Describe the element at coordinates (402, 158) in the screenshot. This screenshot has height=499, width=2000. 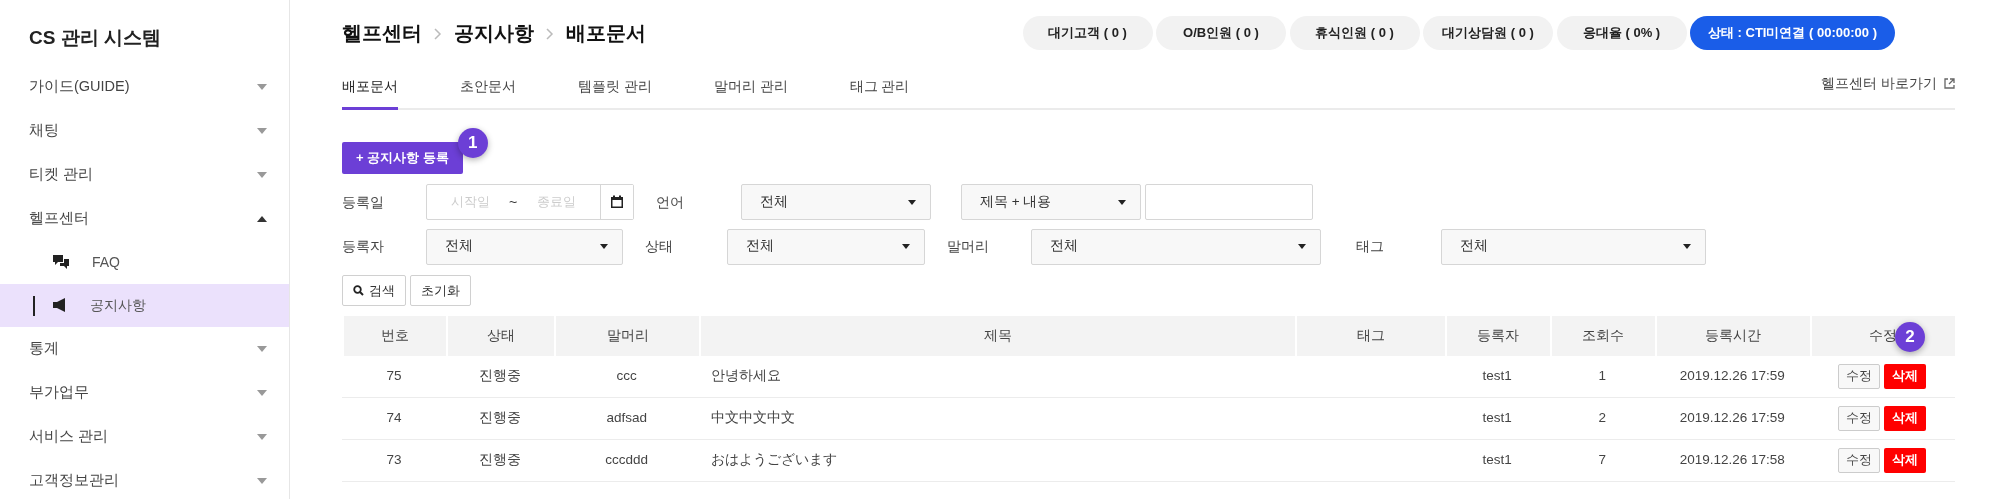
I see `register-notice-button: + 공지사항 등록` at that location.